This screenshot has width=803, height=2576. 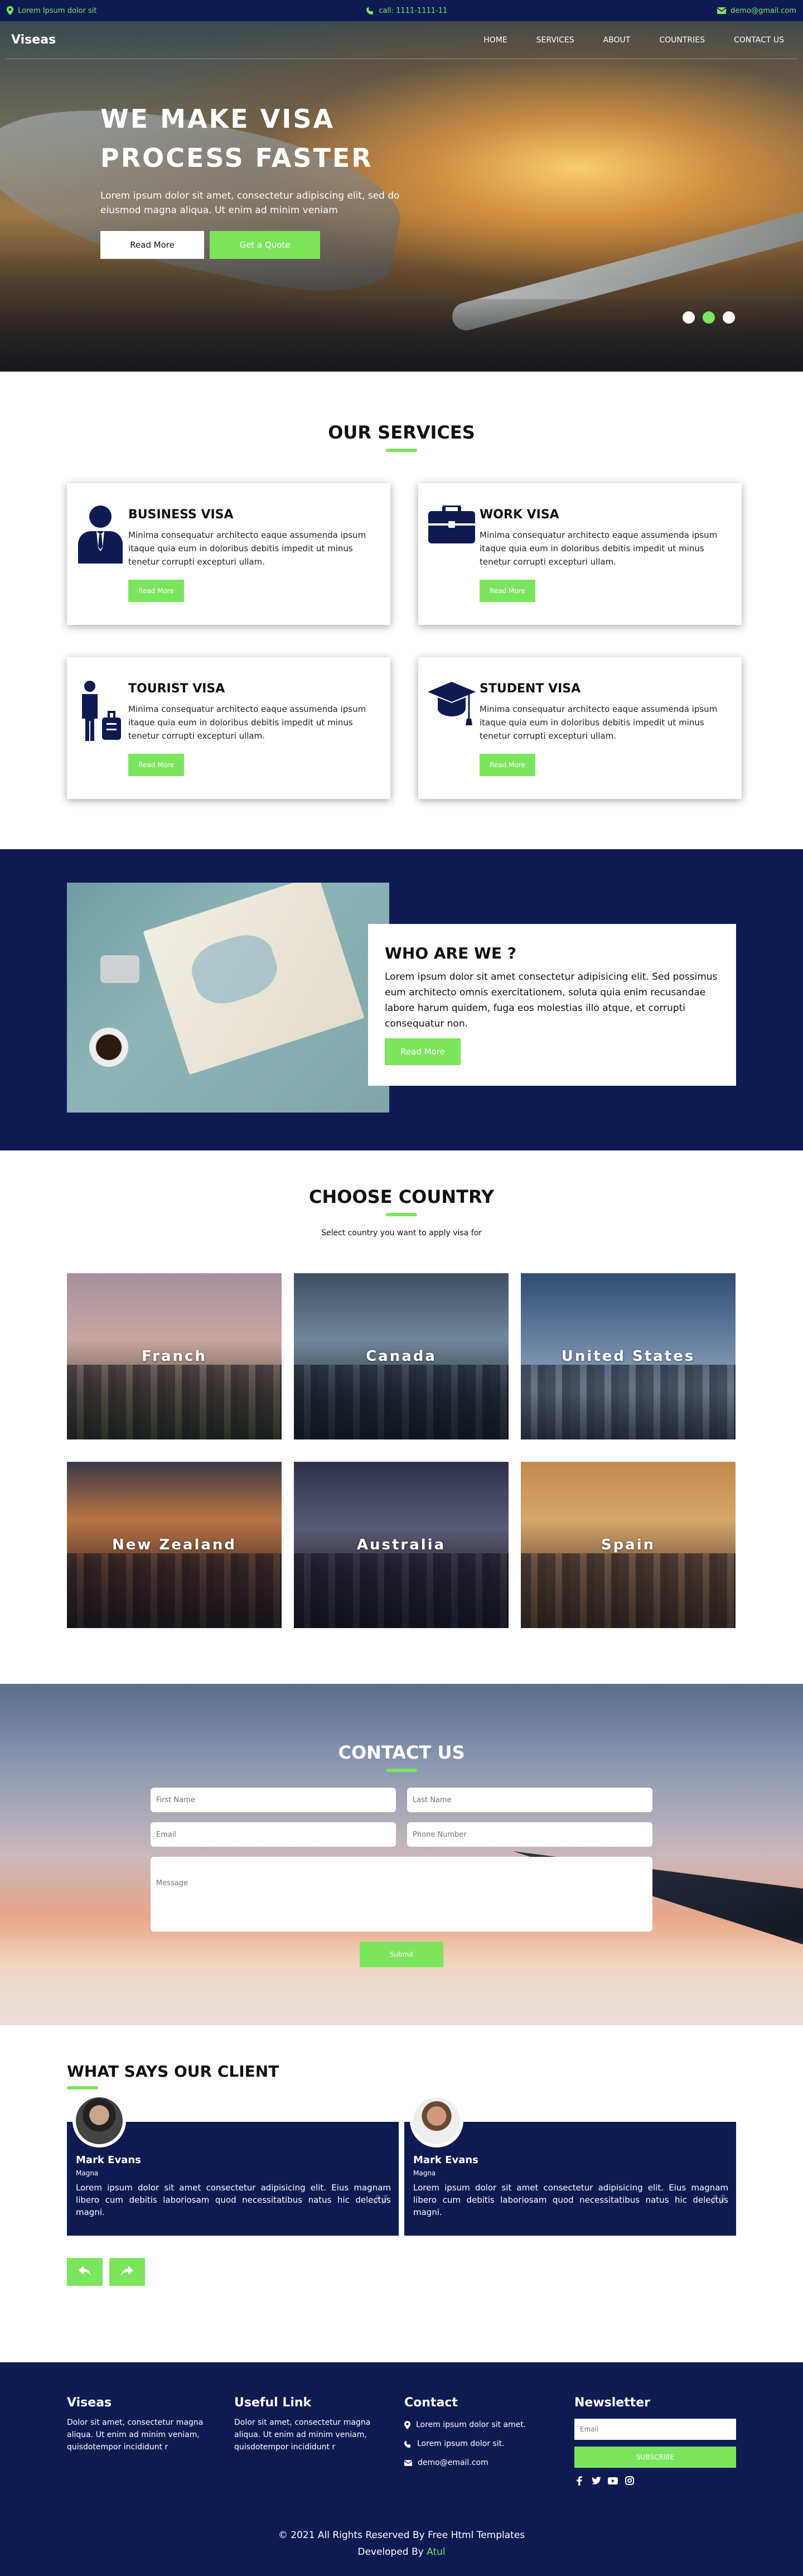 What do you see at coordinates (267, 138) in the screenshot?
I see `hero-title: WE MAKE VISA PROCESS FASTER` at bounding box center [267, 138].